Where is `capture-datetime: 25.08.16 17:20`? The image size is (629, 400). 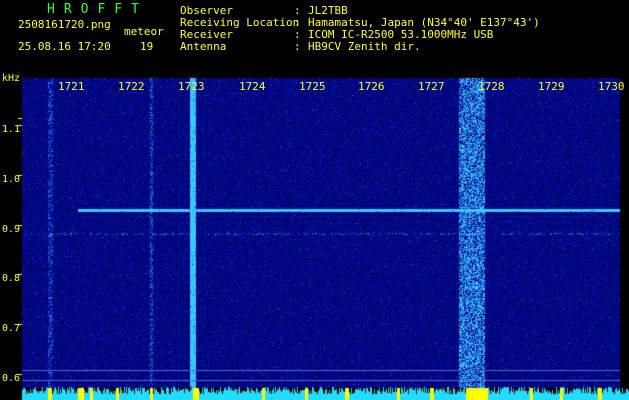
capture-datetime: 25.08.16 17:20 is located at coordinates (64, 46).